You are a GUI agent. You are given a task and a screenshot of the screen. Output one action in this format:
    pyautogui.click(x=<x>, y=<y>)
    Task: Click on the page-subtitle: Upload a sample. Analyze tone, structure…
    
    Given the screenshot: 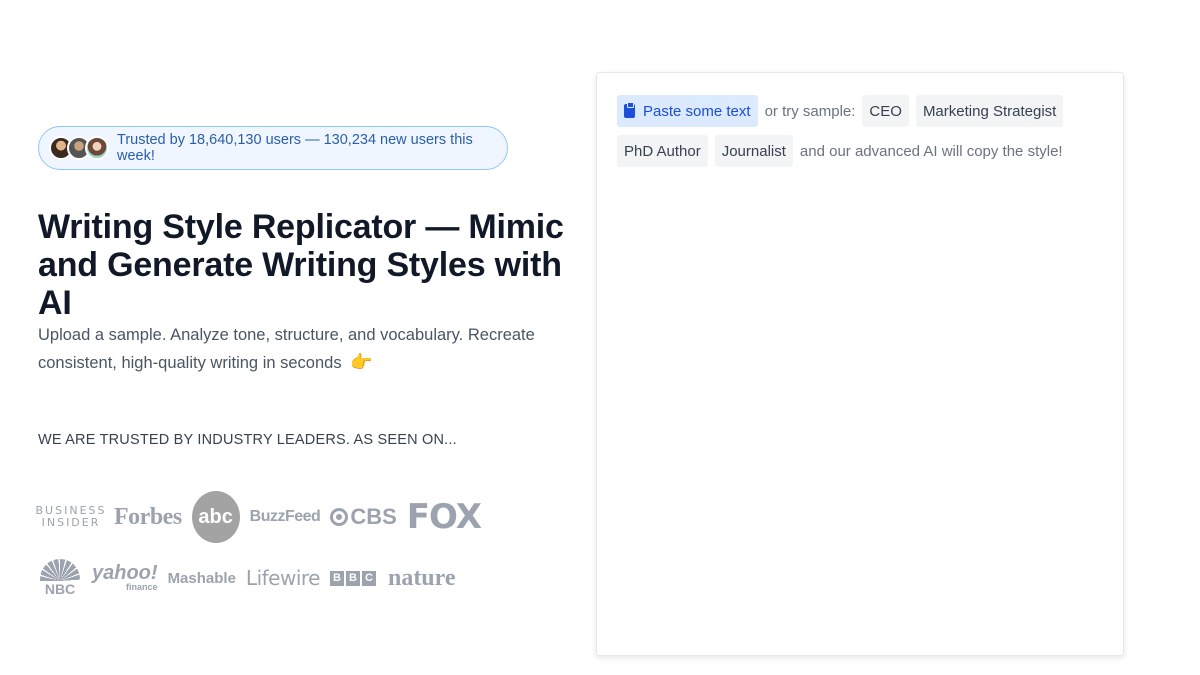 What is the action you would take?
    pyautogui.click(x=298, y=349)
    